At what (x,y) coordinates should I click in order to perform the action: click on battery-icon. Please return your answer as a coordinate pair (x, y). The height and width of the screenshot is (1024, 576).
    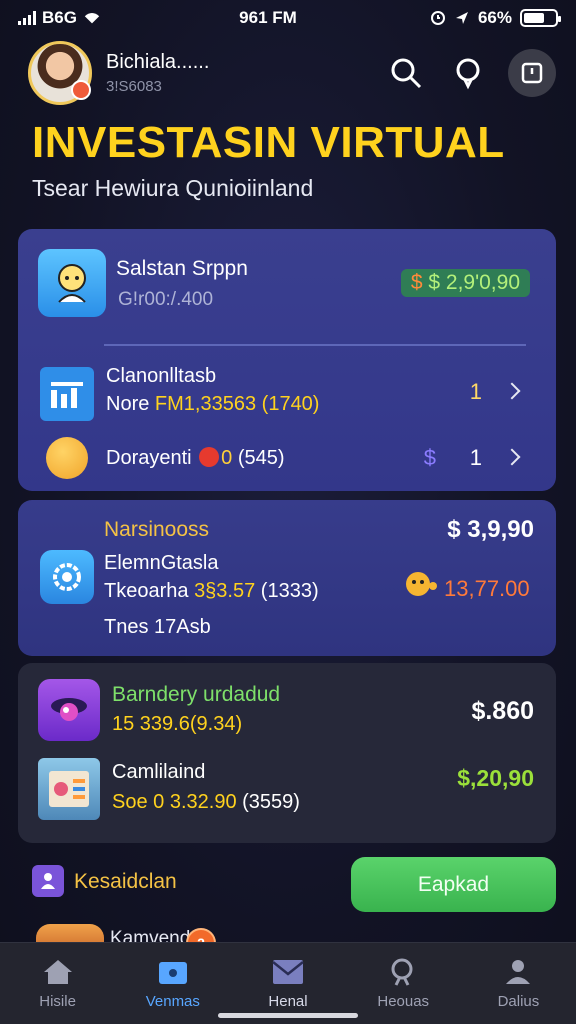
    Looking at the image, I should click on (540, 18).